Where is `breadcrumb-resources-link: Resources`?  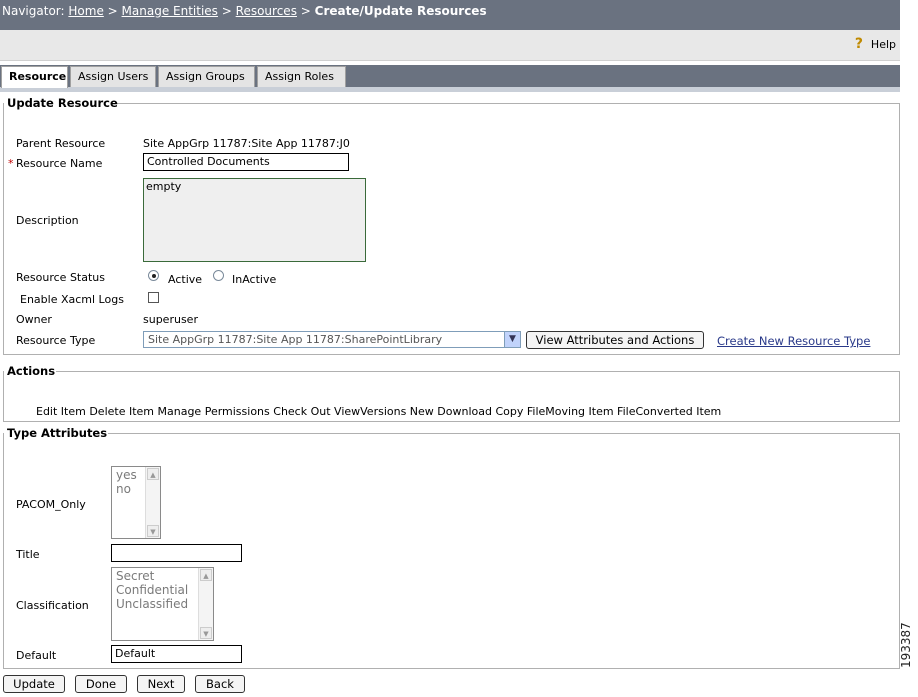 breadcrumb-resources-link: Resources is located at coordinates (266, 11).